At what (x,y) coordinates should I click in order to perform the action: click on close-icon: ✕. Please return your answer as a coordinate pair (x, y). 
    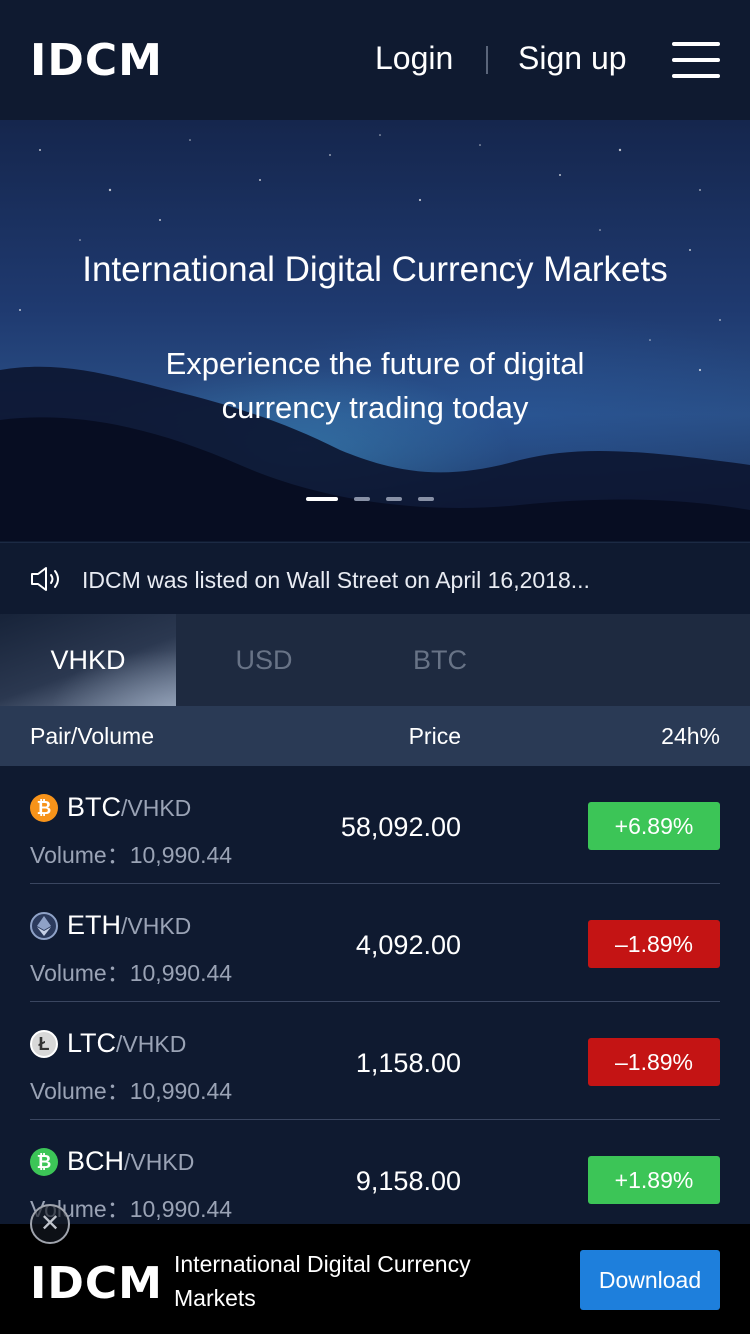
    Looking at the image, I should click on (50, 1224).